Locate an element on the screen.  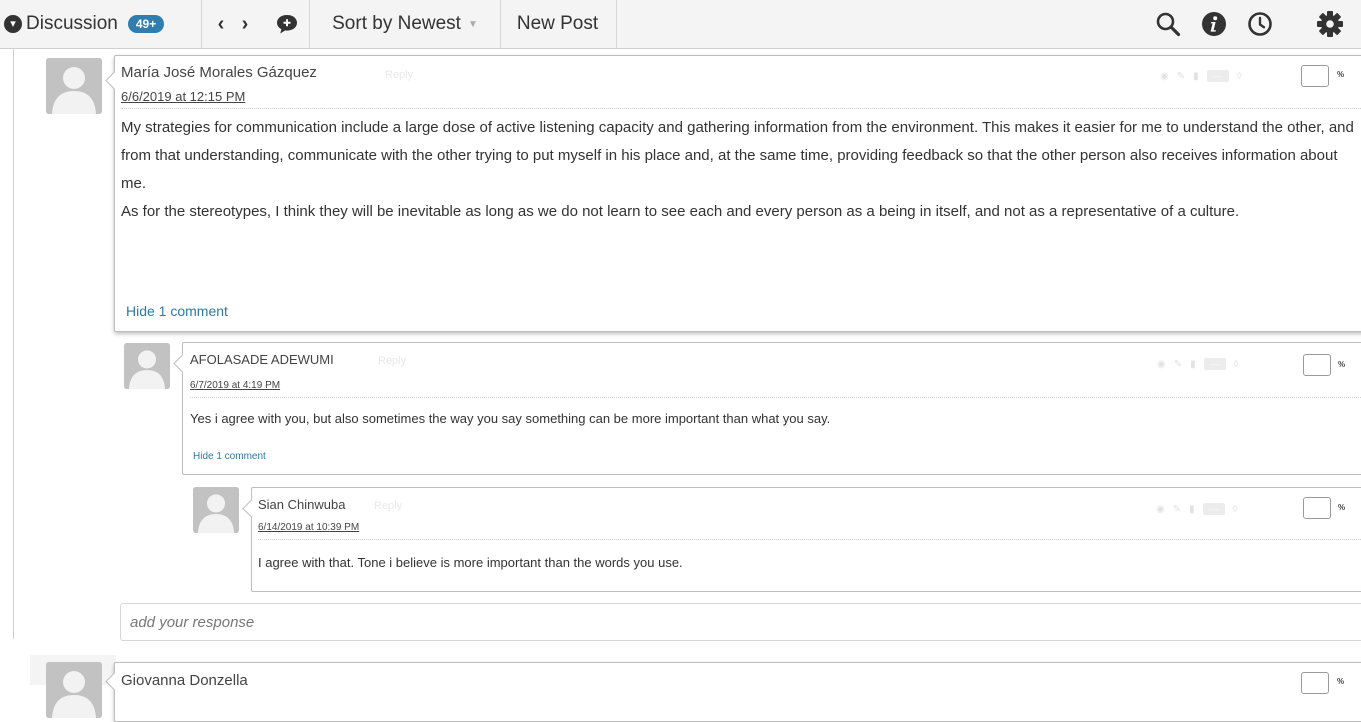
post-date: 6/7/2019 at 4:19 PM is located at coordinates (235, 385).